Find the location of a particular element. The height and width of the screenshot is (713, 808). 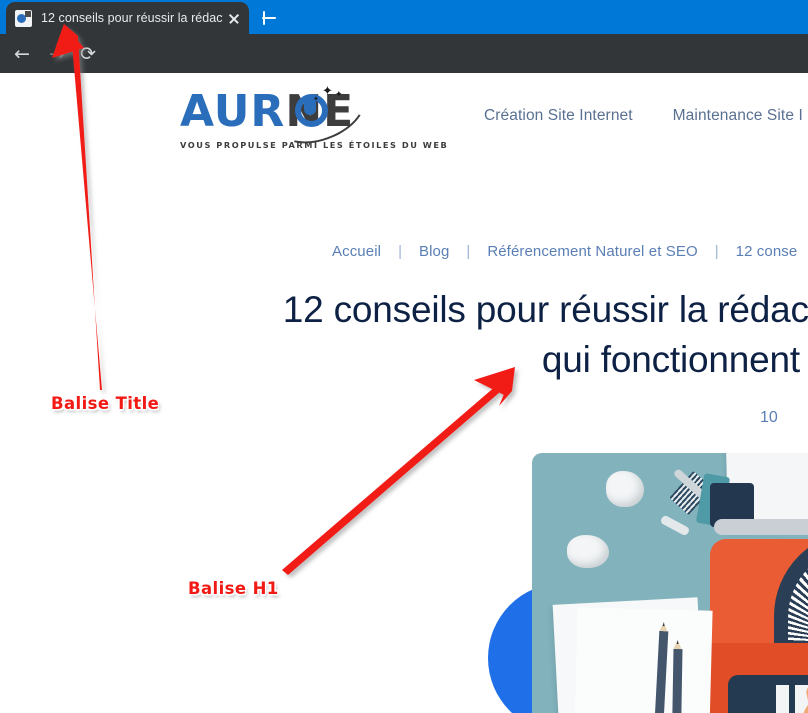

typewriter-roller is located at coordinates (761, 527).